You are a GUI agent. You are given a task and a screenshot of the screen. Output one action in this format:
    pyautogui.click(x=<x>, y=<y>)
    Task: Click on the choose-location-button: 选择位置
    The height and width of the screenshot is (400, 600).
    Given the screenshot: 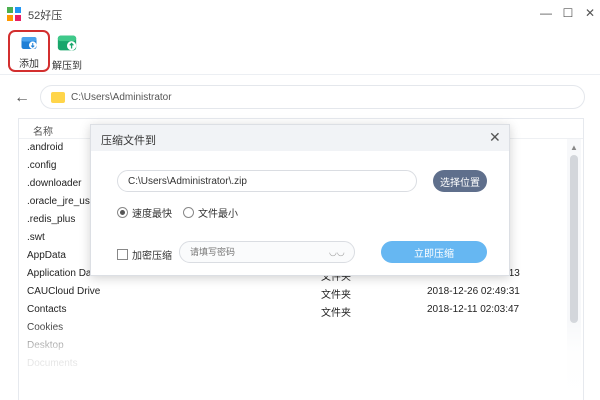 What is the action you would take?
    pyautogui.click(x=460, y=181)
    